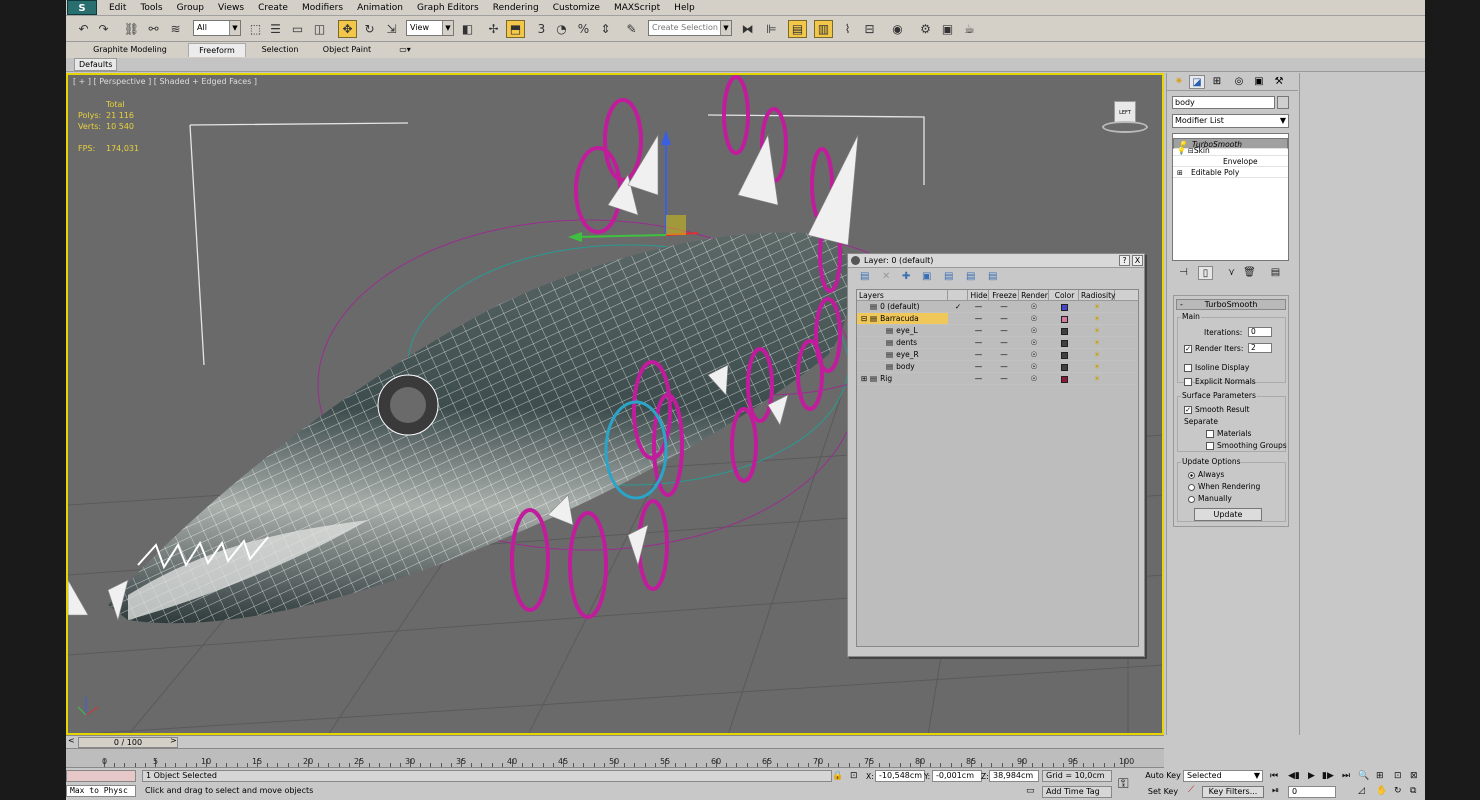  I want to click on modifier-list-dropdown: Modifier List ▼, so click(1230, 121).